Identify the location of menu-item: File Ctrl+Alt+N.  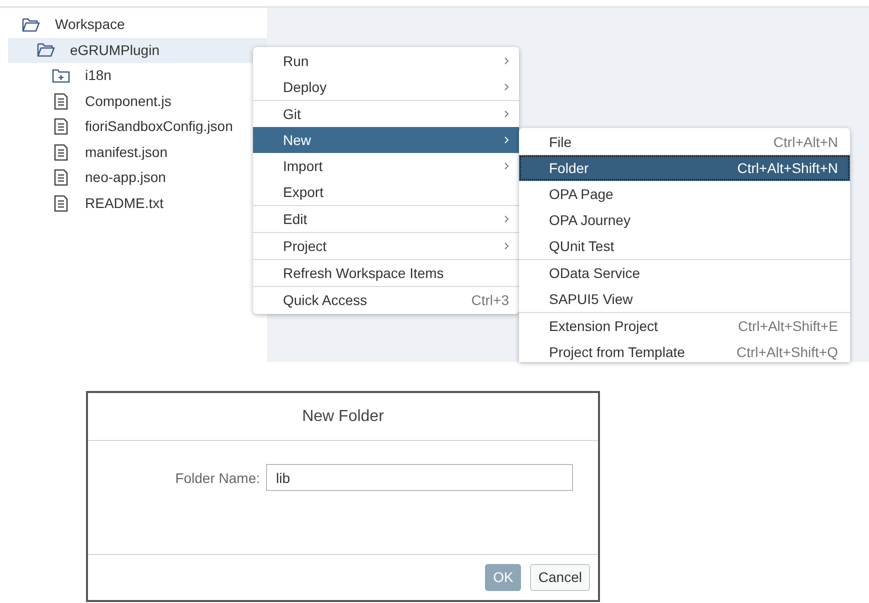
(684, 142).